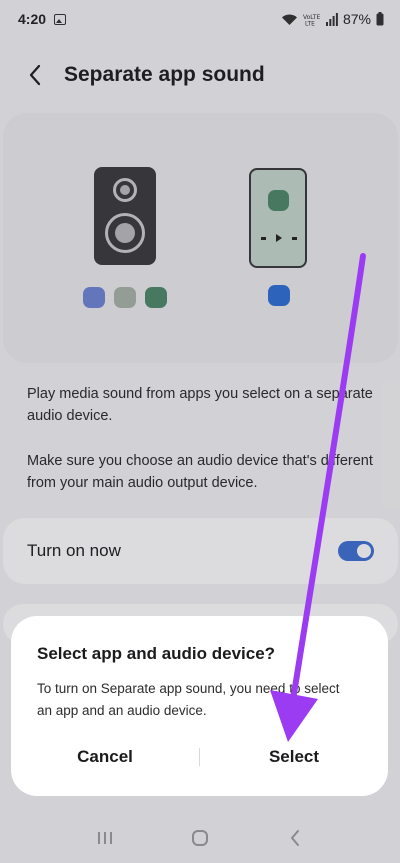 The width and height of the screenshot is (400, 863). What do you see at coordinates (156, 653) in the screenshot?
I see `dialog-title: Select app and audio device?` at bounding box center [156, 653].